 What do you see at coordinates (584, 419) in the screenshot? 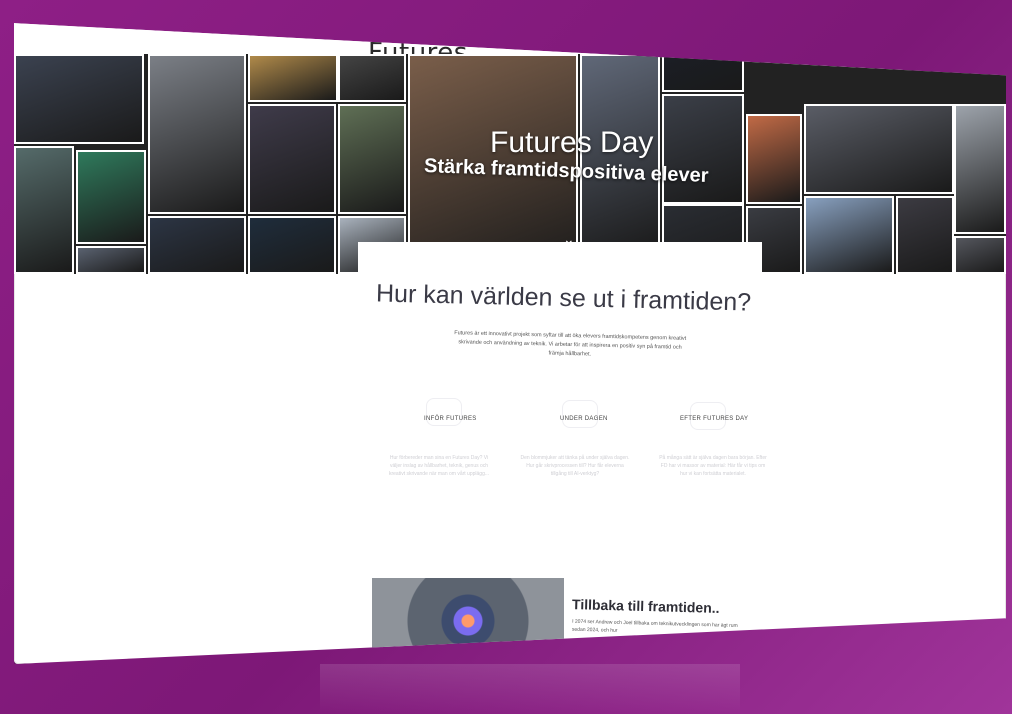
I see `column-heading-under: UNDER DAGEN` at bounding box center [584, 419].